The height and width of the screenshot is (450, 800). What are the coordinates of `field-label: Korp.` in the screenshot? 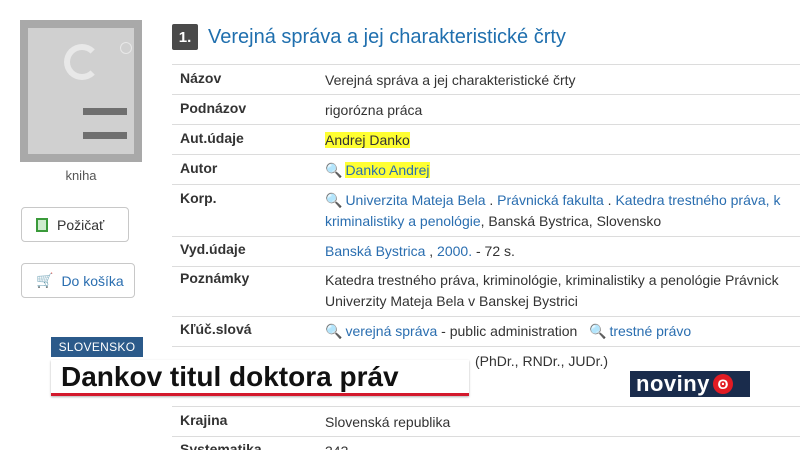 It's located at (198, 198).